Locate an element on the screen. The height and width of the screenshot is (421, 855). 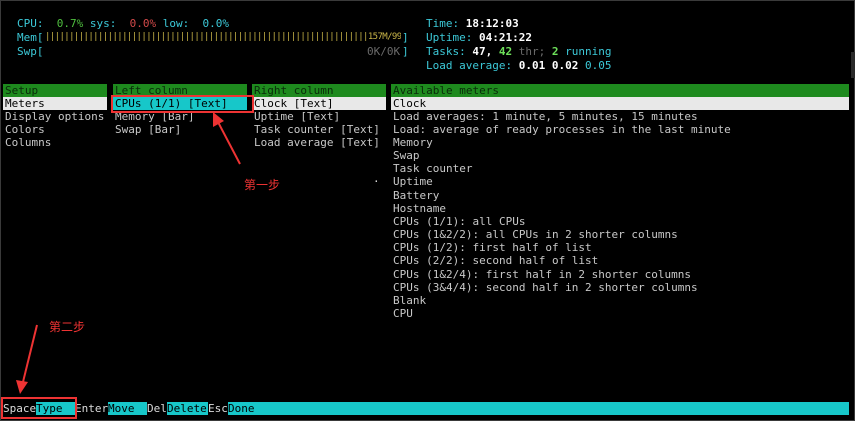
faction-delete: Delete is located at coordinates (187, 408).